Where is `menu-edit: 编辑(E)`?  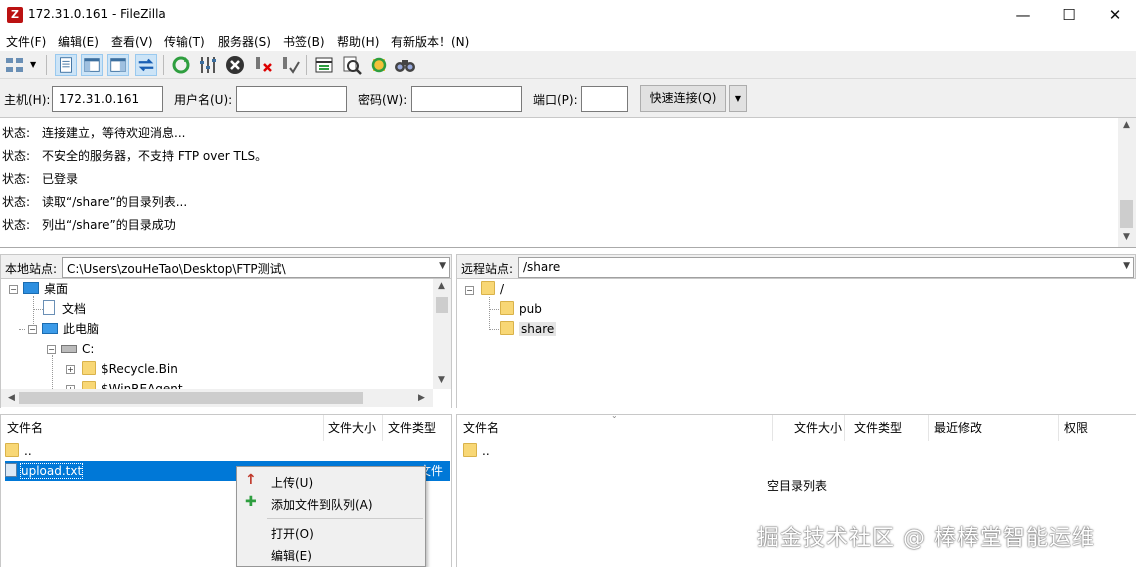 menu-edit: 编辑(E) is located at coordinates (78, 41).